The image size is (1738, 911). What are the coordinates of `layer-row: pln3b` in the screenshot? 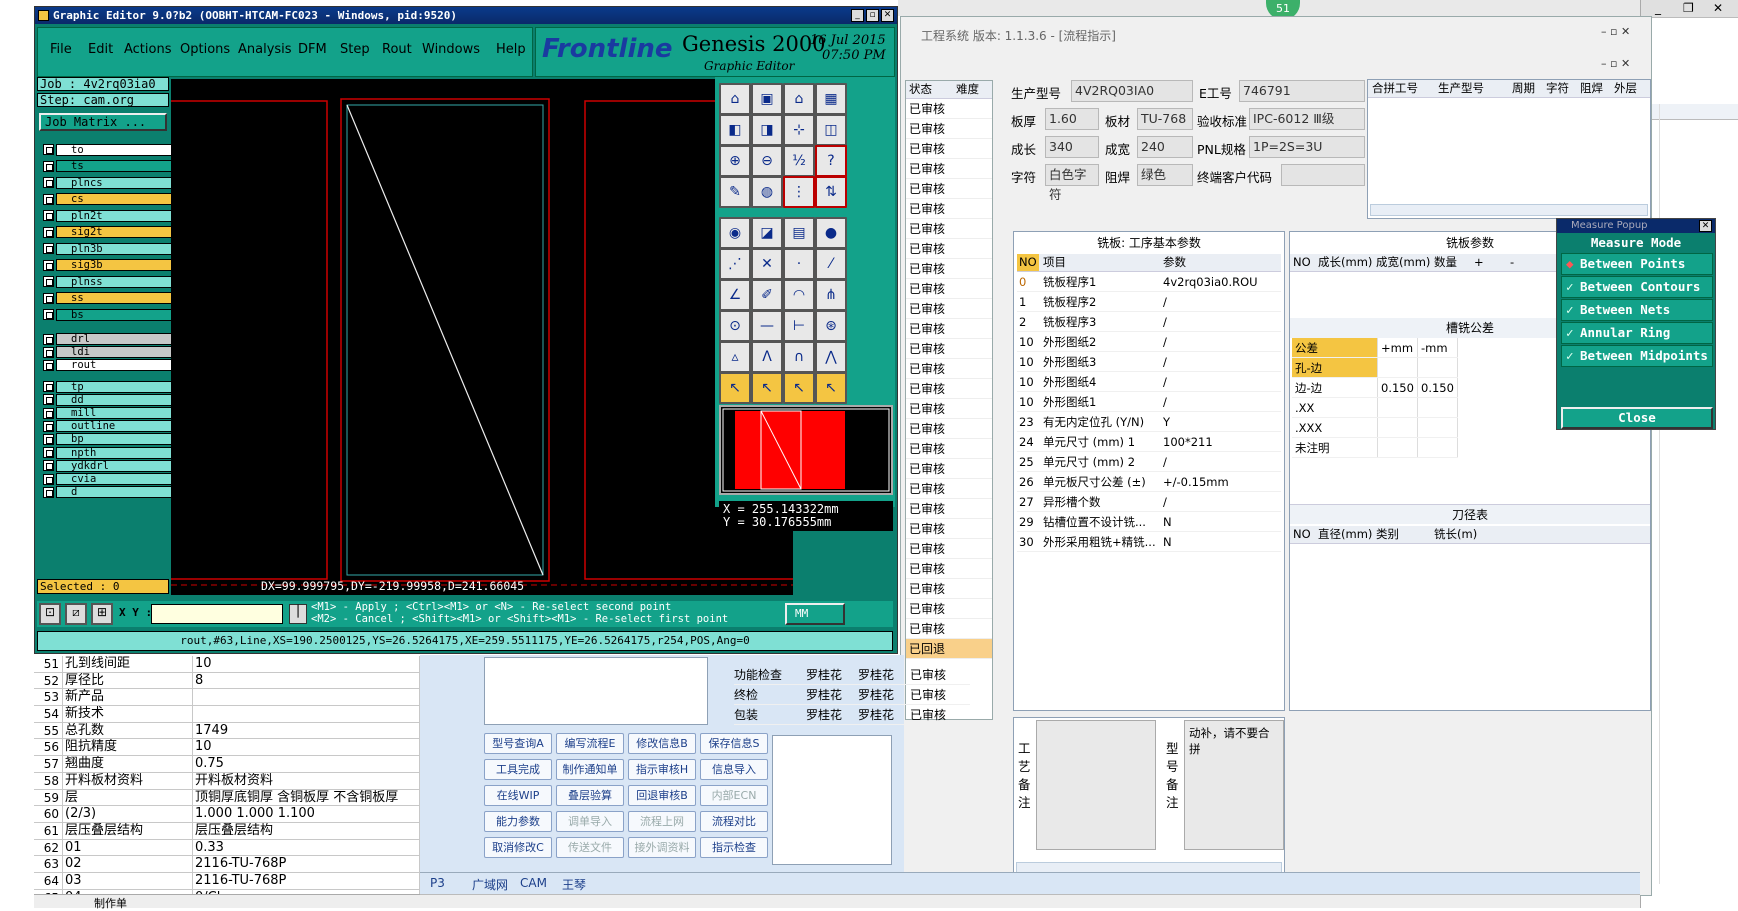 It's located at (109, 248).